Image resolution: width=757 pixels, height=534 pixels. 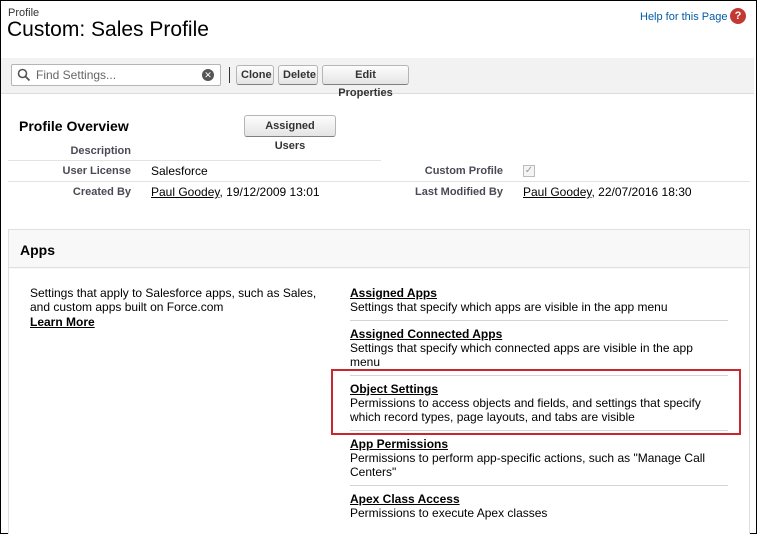 I want to click on delete-button: Delete, so click(x=298, y=75).